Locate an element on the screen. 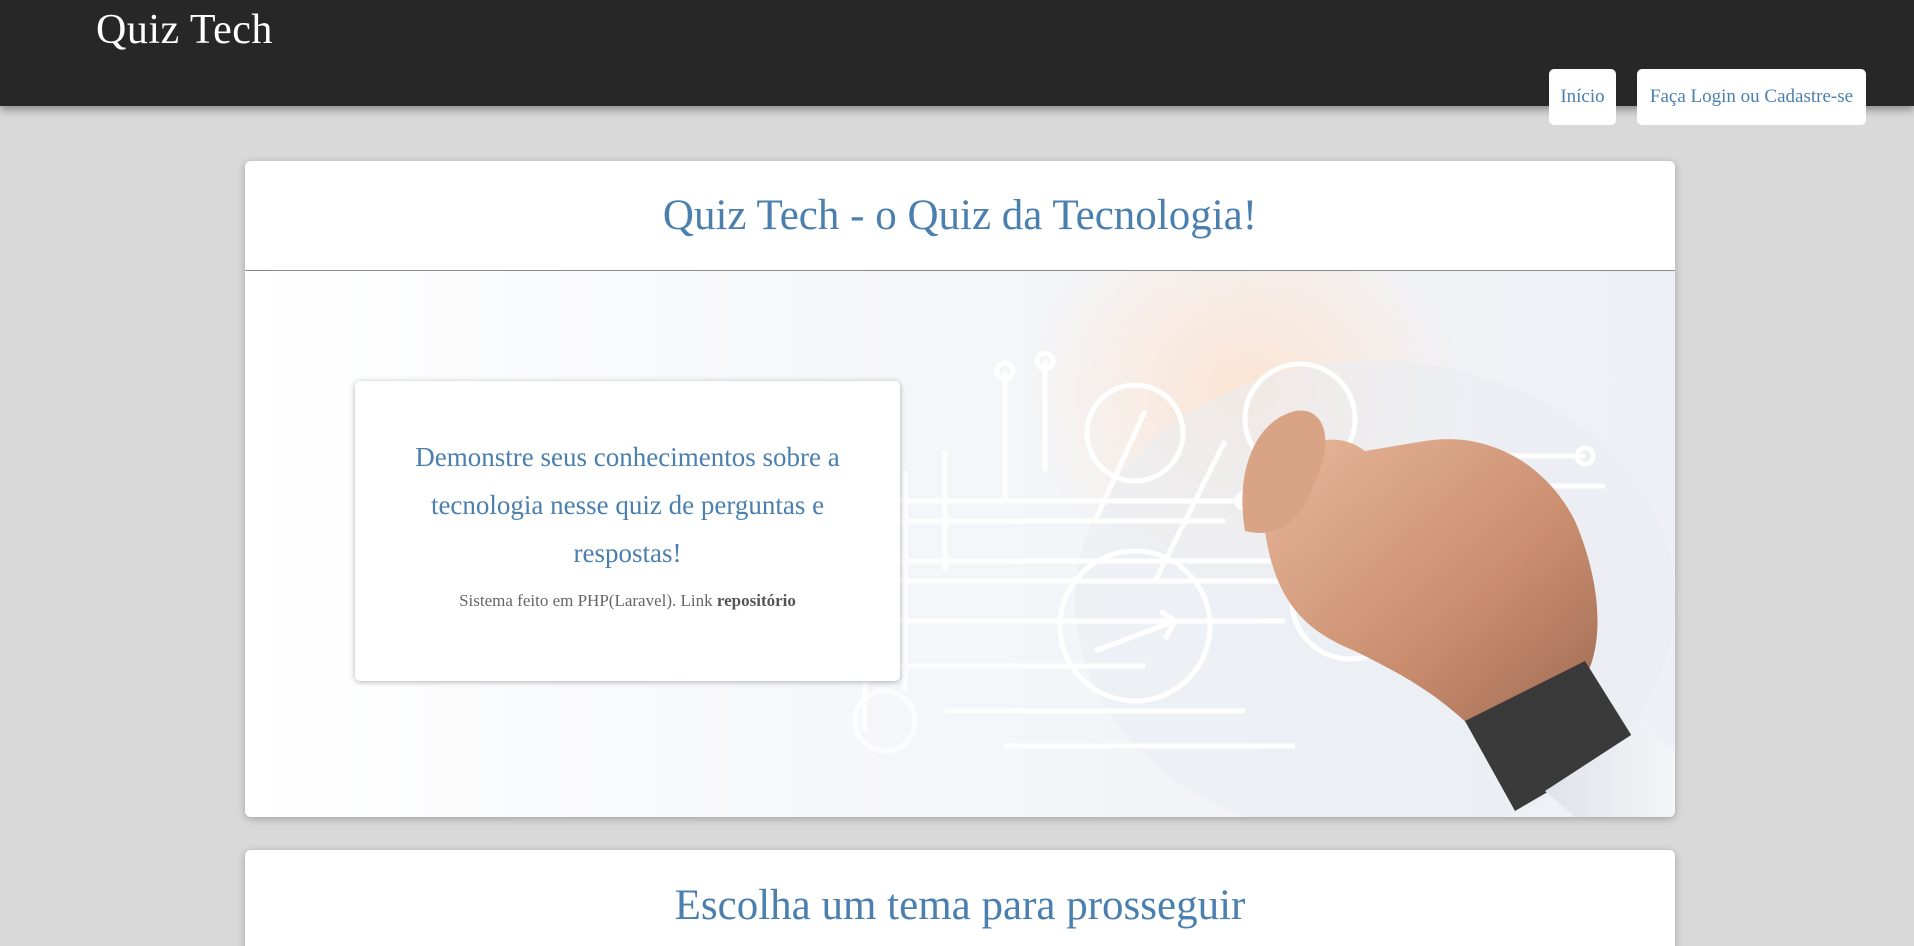 The height and width of the screenshot is (946, 1914). theme-selection-card: Escolha um tema para prosseguir is located at coordinates (960, 898).